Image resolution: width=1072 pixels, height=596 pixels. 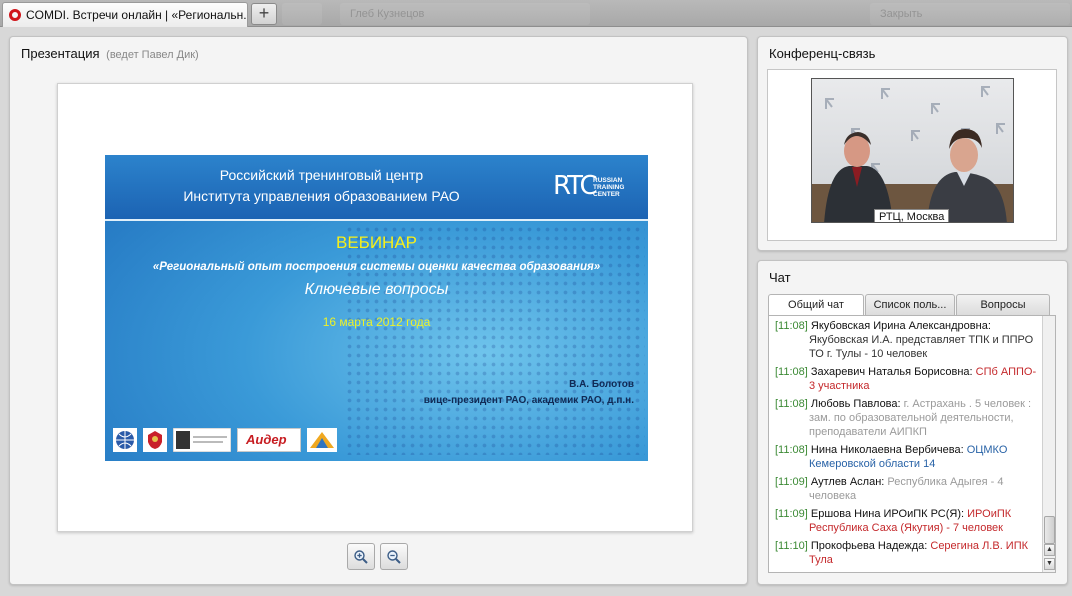 What do you see at coordinates (601, 384) in the screenshot?
I see `slide-author: В.А. Болотов` at bounding box center [601, 384].